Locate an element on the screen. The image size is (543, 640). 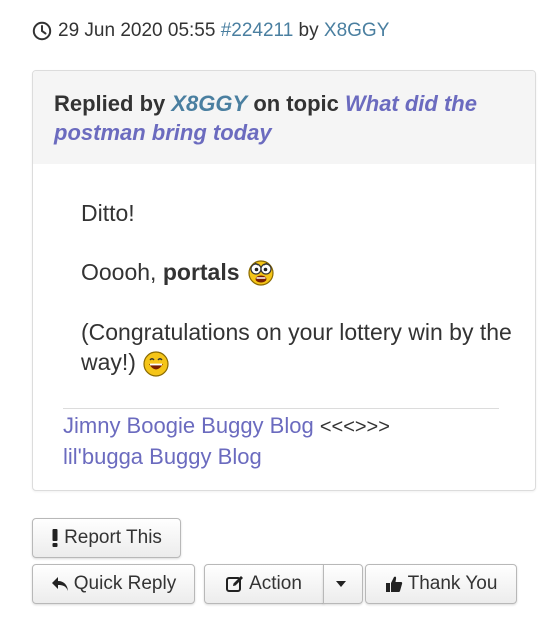
clock-icon is located at coordinates (42, 31).